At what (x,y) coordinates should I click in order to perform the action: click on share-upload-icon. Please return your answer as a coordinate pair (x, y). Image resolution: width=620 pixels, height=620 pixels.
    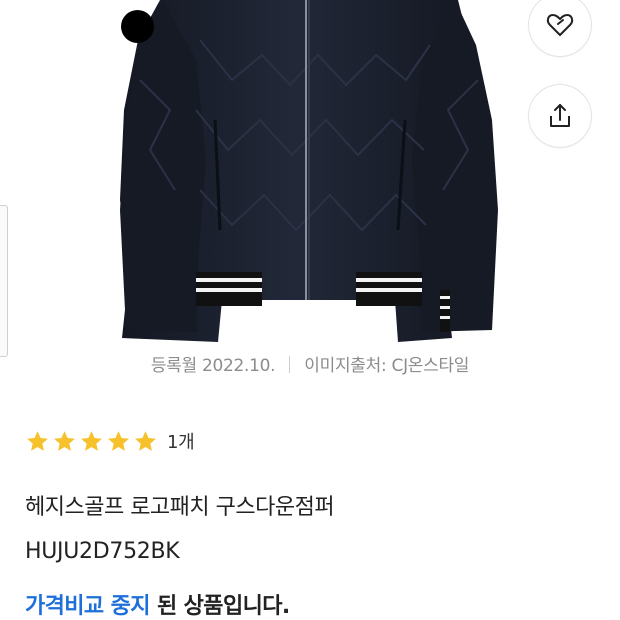
    Looking at the image, I should click on (560, 115).